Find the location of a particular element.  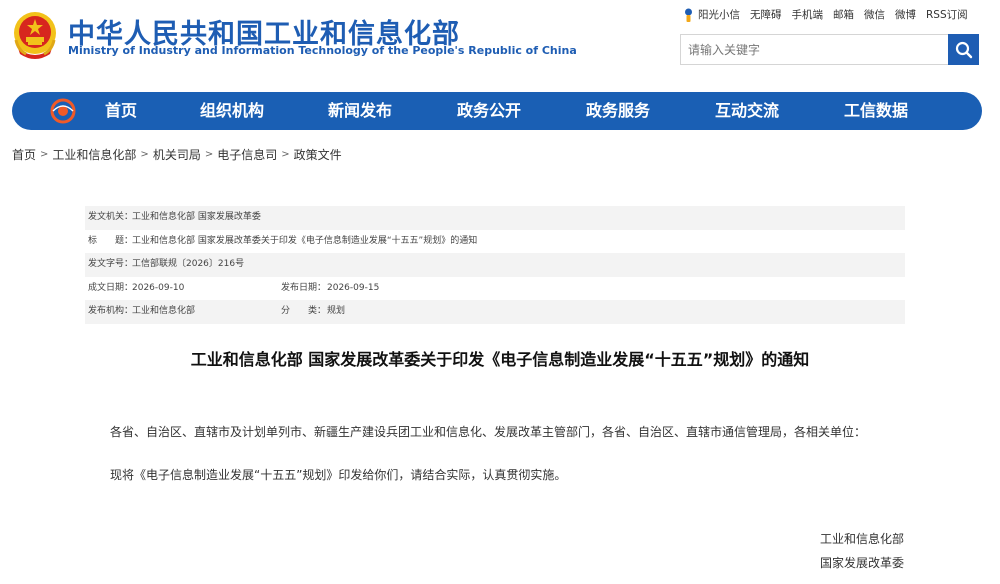

nav-interaction: 互动交流 is located at coordinates (747, 111).